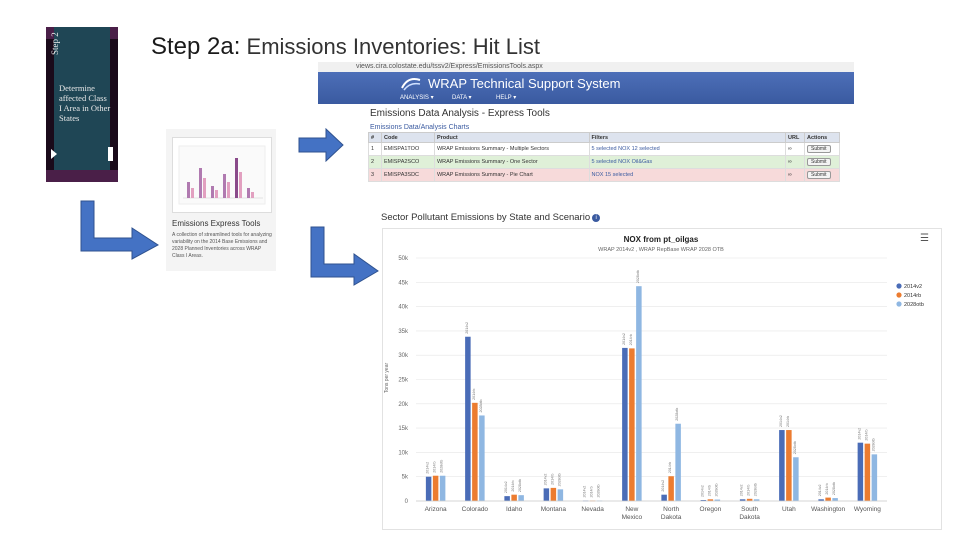  Describe the element at coordinates (222, 175) in the screenshot. I see `thumbnail-chart-image` at that location.